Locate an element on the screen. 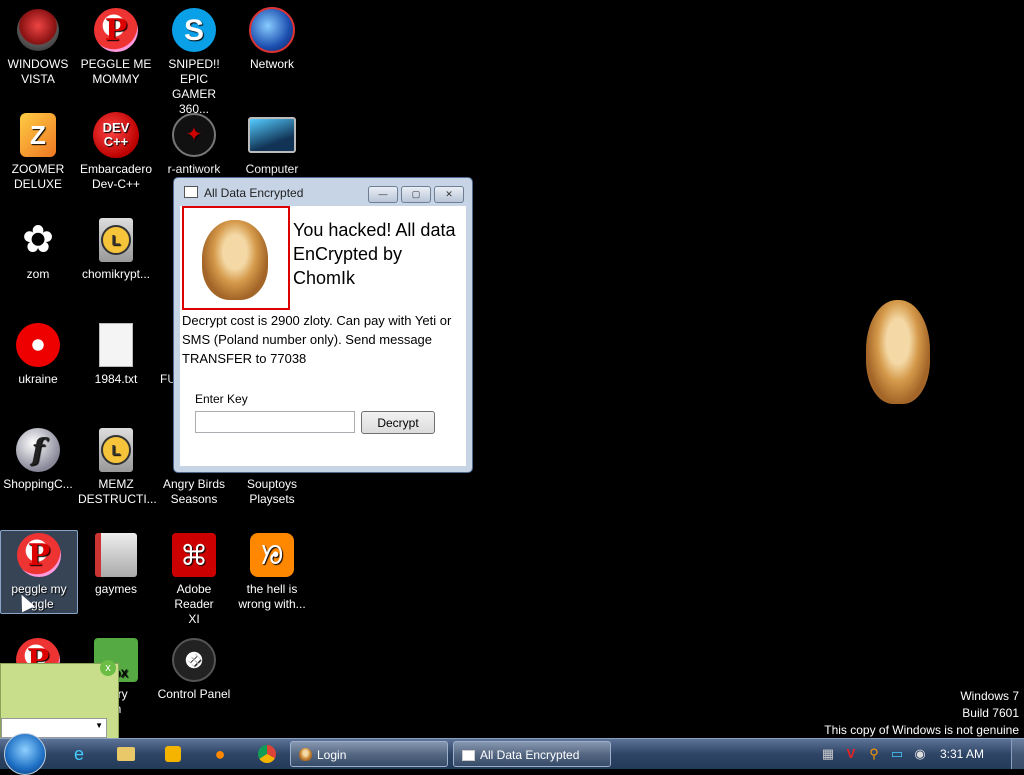 Image resolution: width=1024 pixels, height=775 pixels. hamster-picture is located at coordinates (235, 260).